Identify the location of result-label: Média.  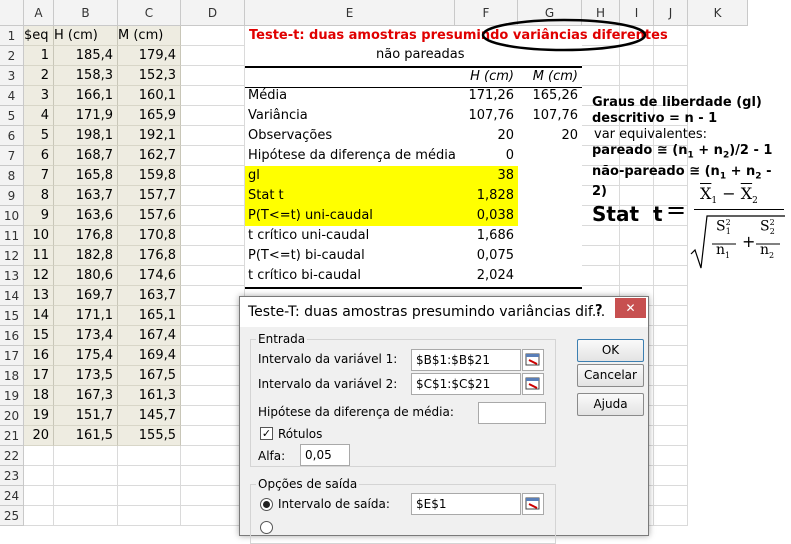
(350, 96).